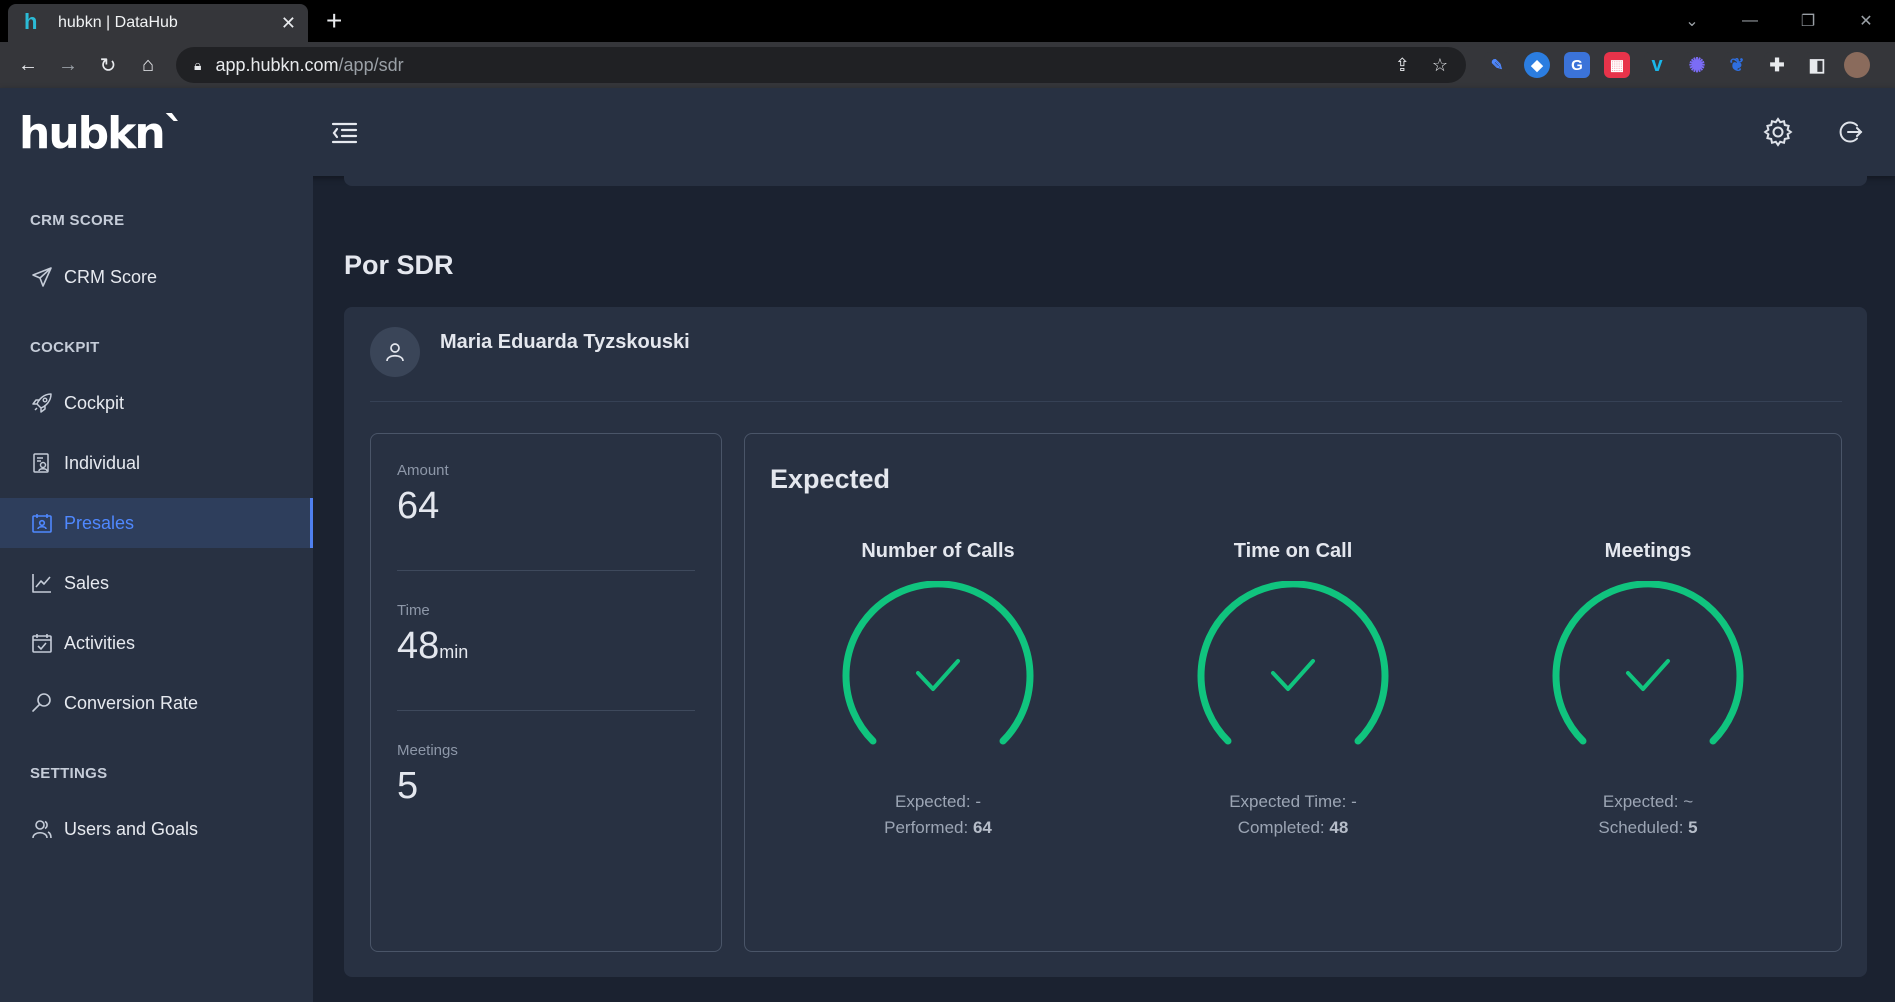 Image resolution: width=1895 pixels, height=1002 pixels. Describe the element at coordinates (42, 643) in the screenshot. I see `calendar-check-icon` at that location.